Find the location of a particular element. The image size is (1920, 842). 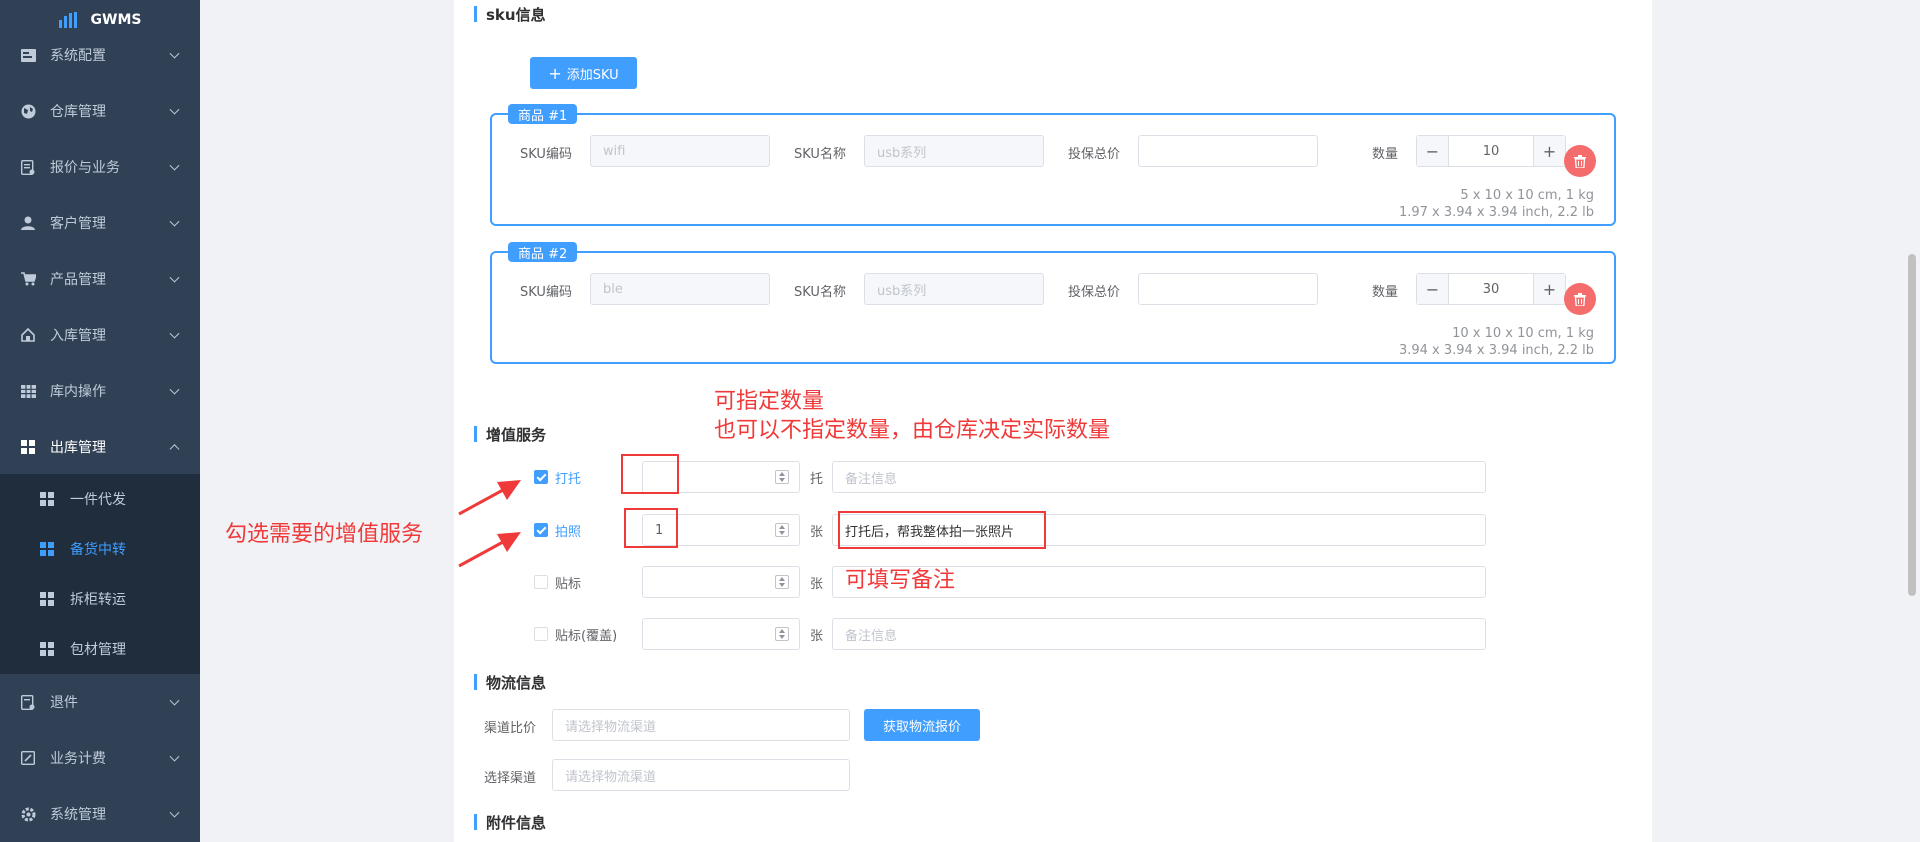

sidebar-item-products: 产品管理 is located at coordinates (100, 279).